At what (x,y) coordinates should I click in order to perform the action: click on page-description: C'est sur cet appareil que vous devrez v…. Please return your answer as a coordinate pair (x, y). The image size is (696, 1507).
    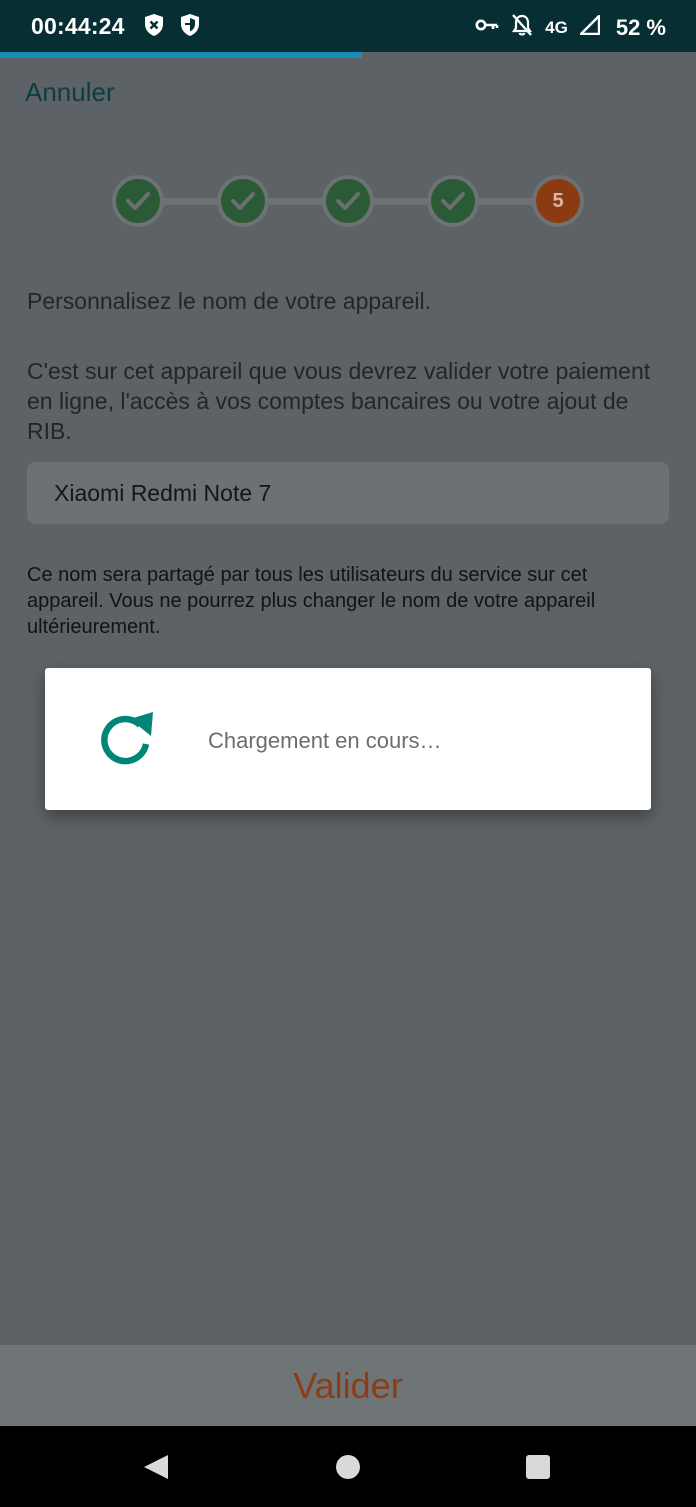
    Looking at the image, I should click on (339, 401).